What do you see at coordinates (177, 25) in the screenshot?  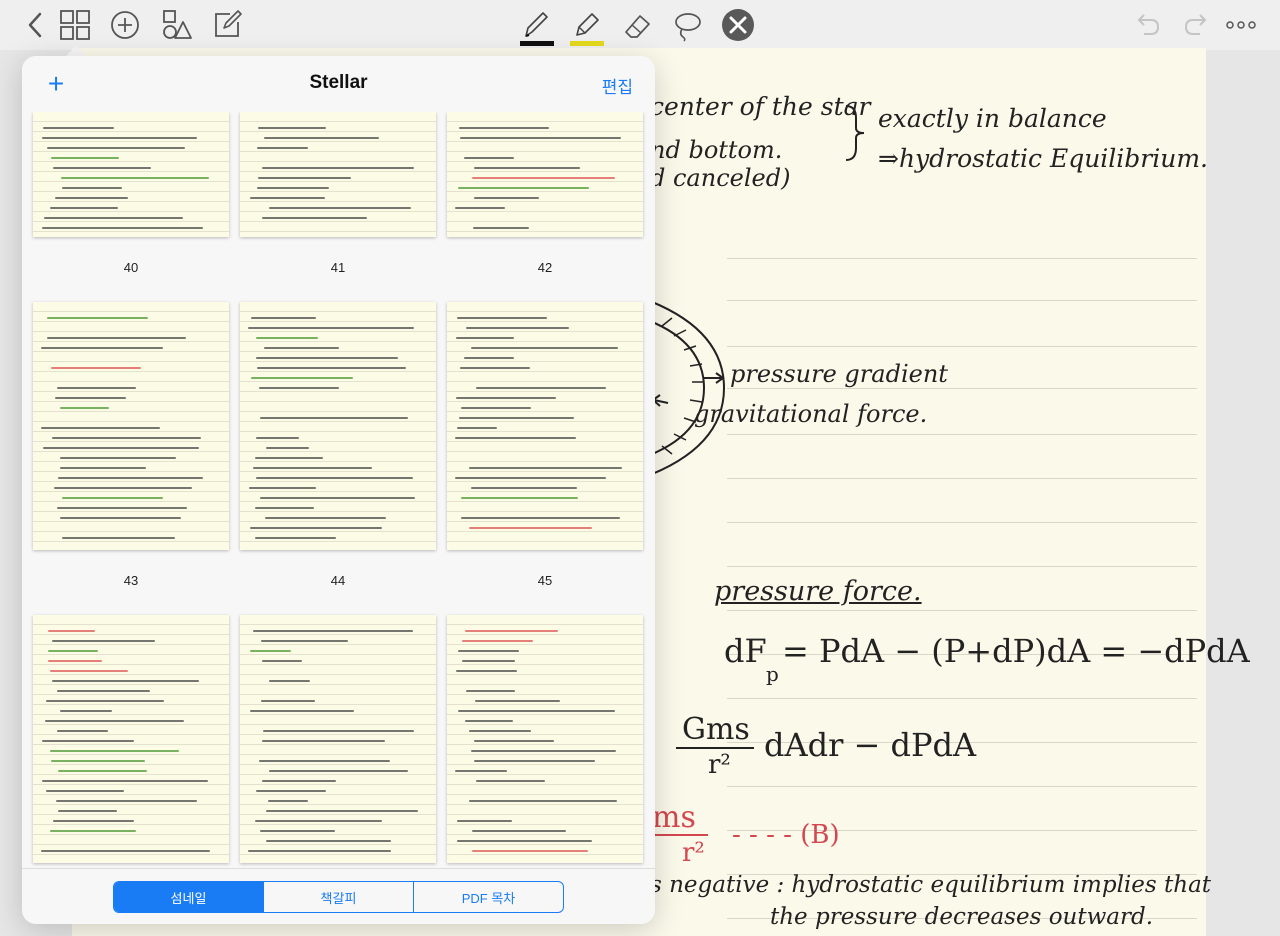 I see `shapes-icon` at bounding box center [177, 25].